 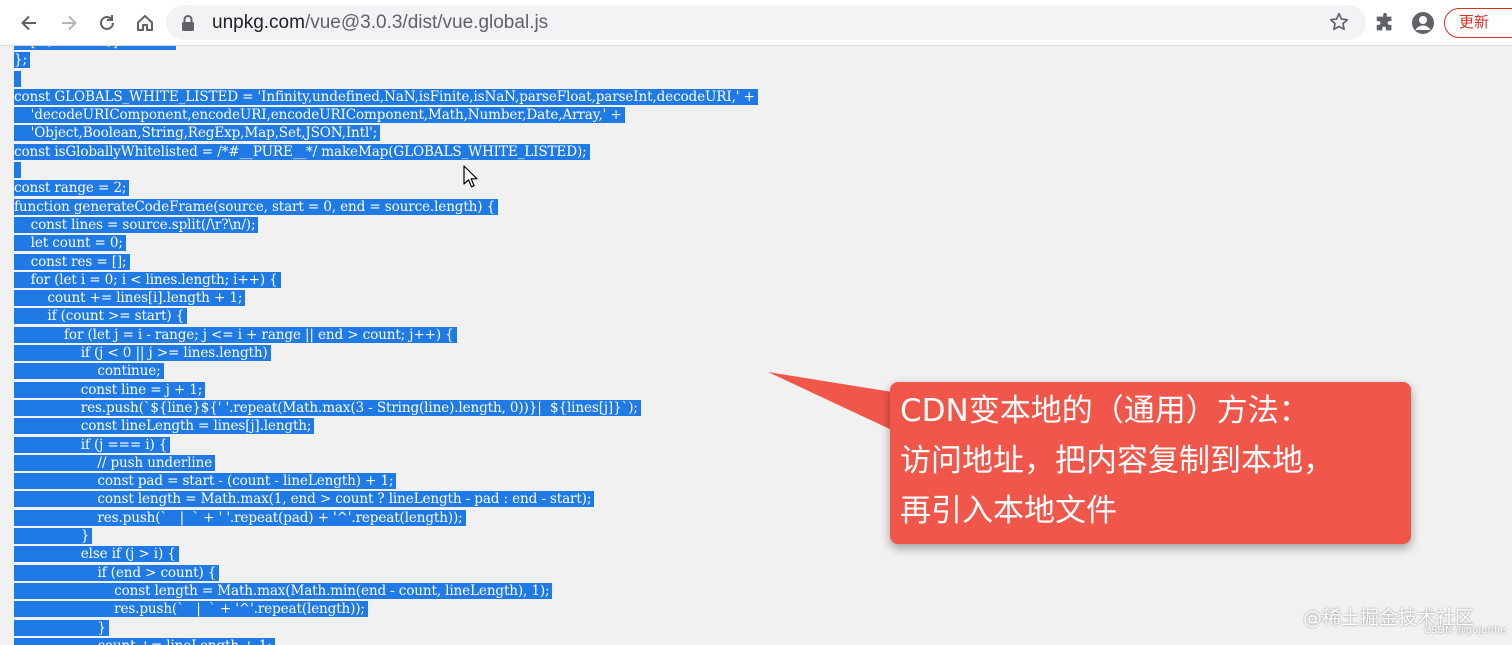 I want to click on code-line-text: const res = [];, so click(x=72, y=261).